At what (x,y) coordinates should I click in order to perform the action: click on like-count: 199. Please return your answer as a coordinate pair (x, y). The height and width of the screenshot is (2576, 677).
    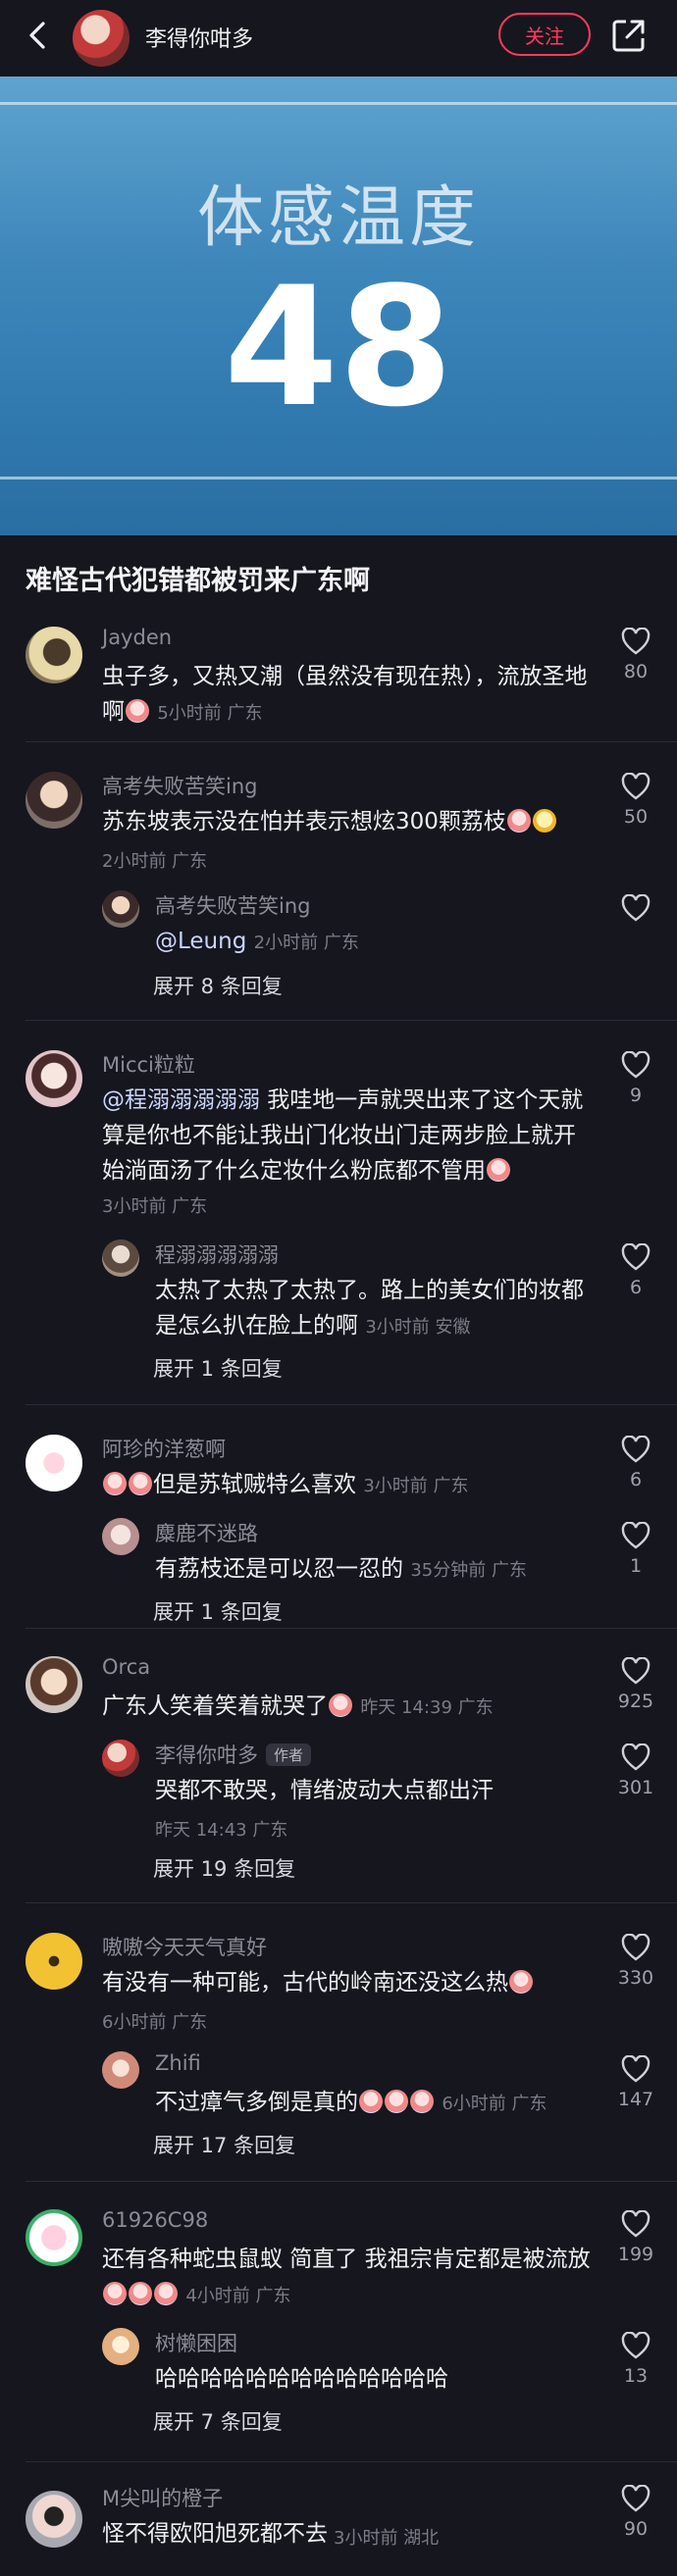
    Looking at the image, I should click on (635, 2255).